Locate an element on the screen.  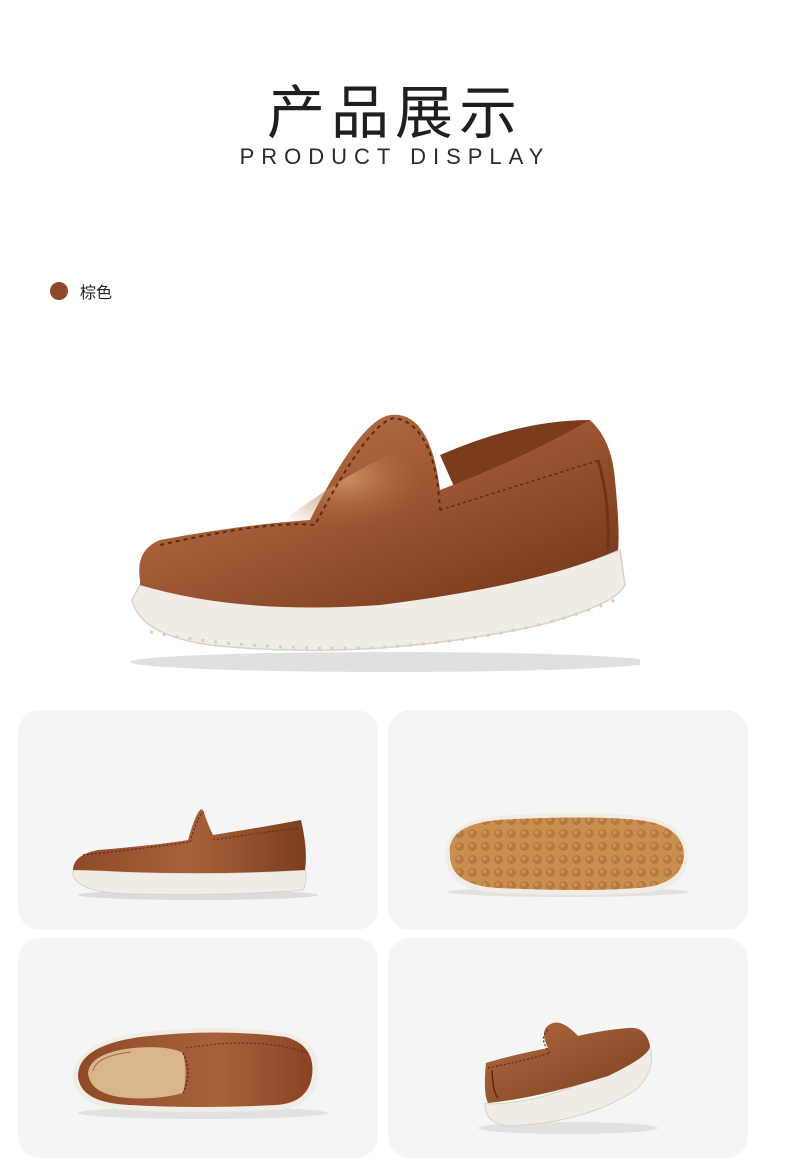
gallery-tile-sole-view is located at coordinates (568, 820).